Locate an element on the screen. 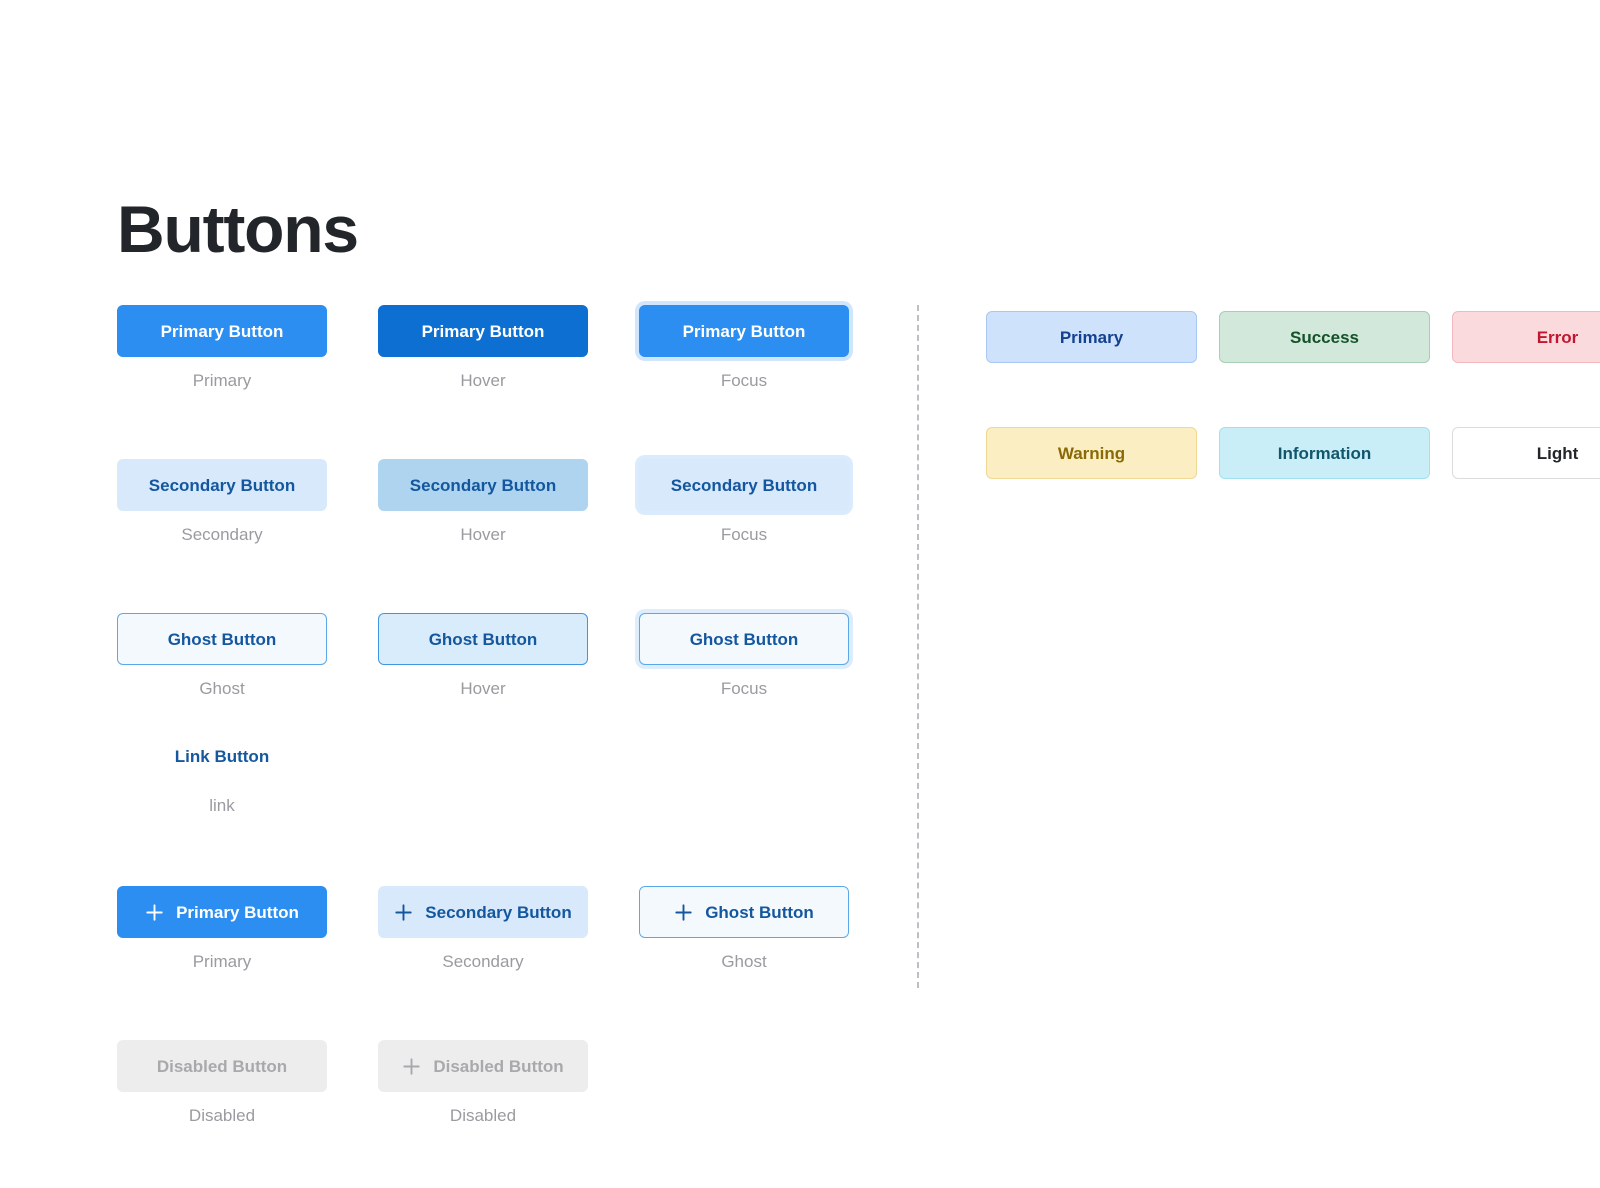 Image resolution: width=1600 pixels, height=1188 pixels. button-cell: Secondary Button Focus is located at coordinates (744, 501).